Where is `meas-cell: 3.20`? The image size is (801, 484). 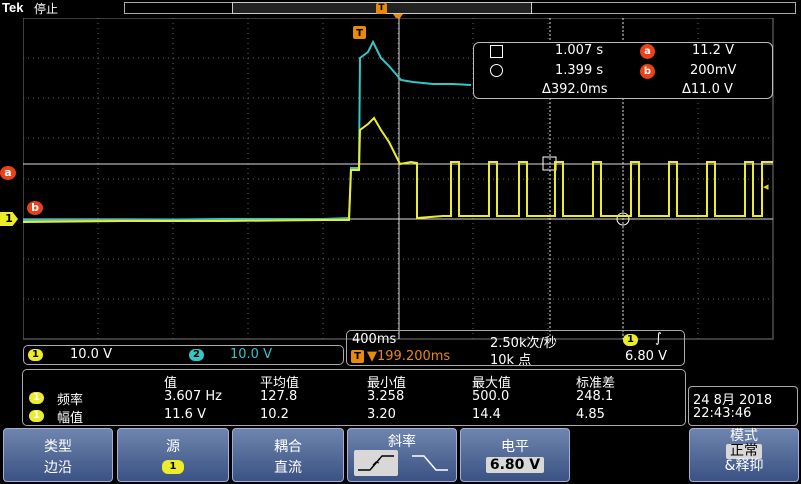
meas-cell: 3.20 is located at coordinates (381, 414).